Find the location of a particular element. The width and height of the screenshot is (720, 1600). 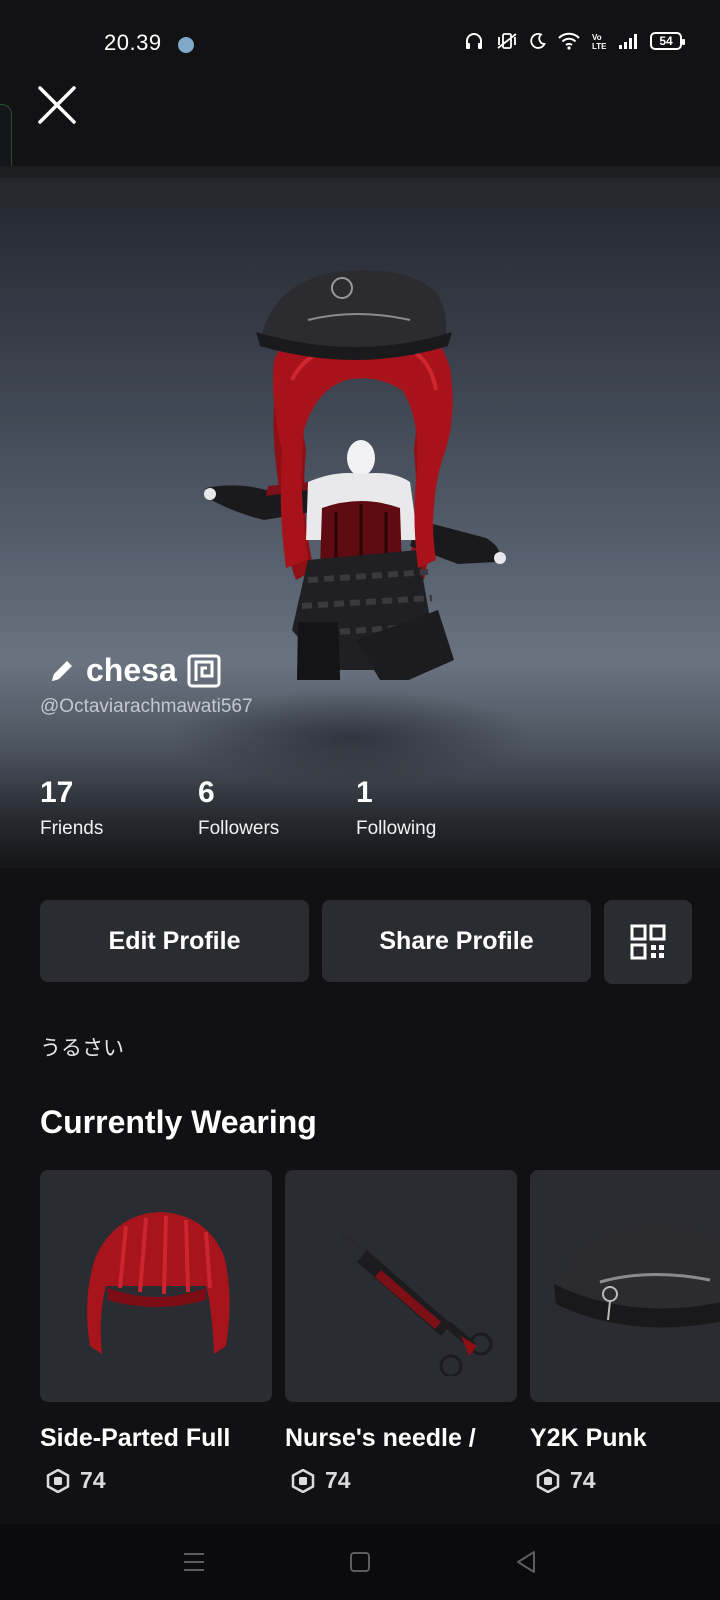

svg-text: Vo is located at coordinates (597, 37).